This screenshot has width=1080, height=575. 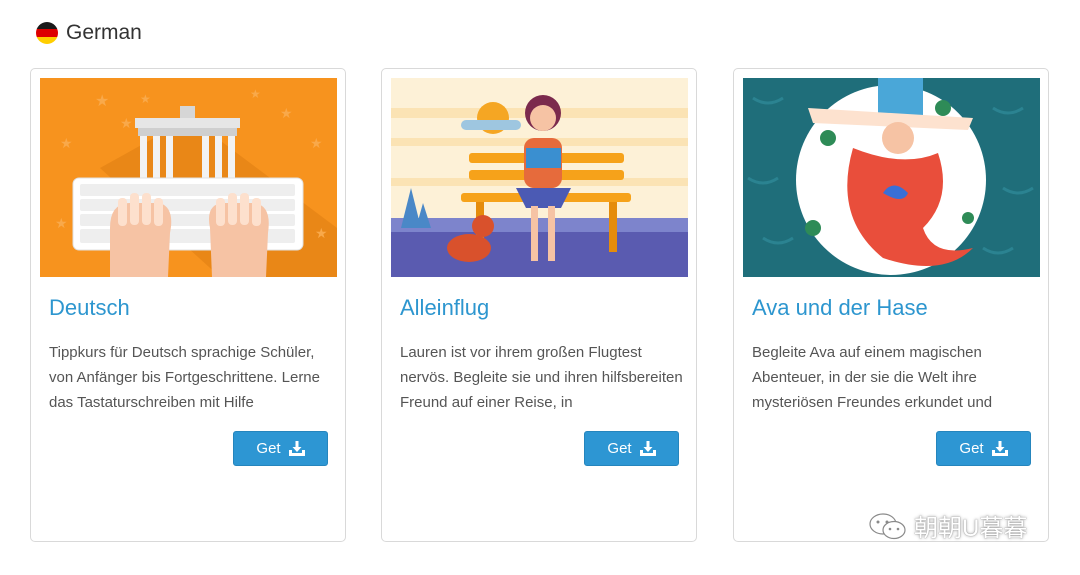 What do you see at coordinates (444, 308) in the screenshot?
I see `card-title: Alleinflug` at bounding box center [444, 308].